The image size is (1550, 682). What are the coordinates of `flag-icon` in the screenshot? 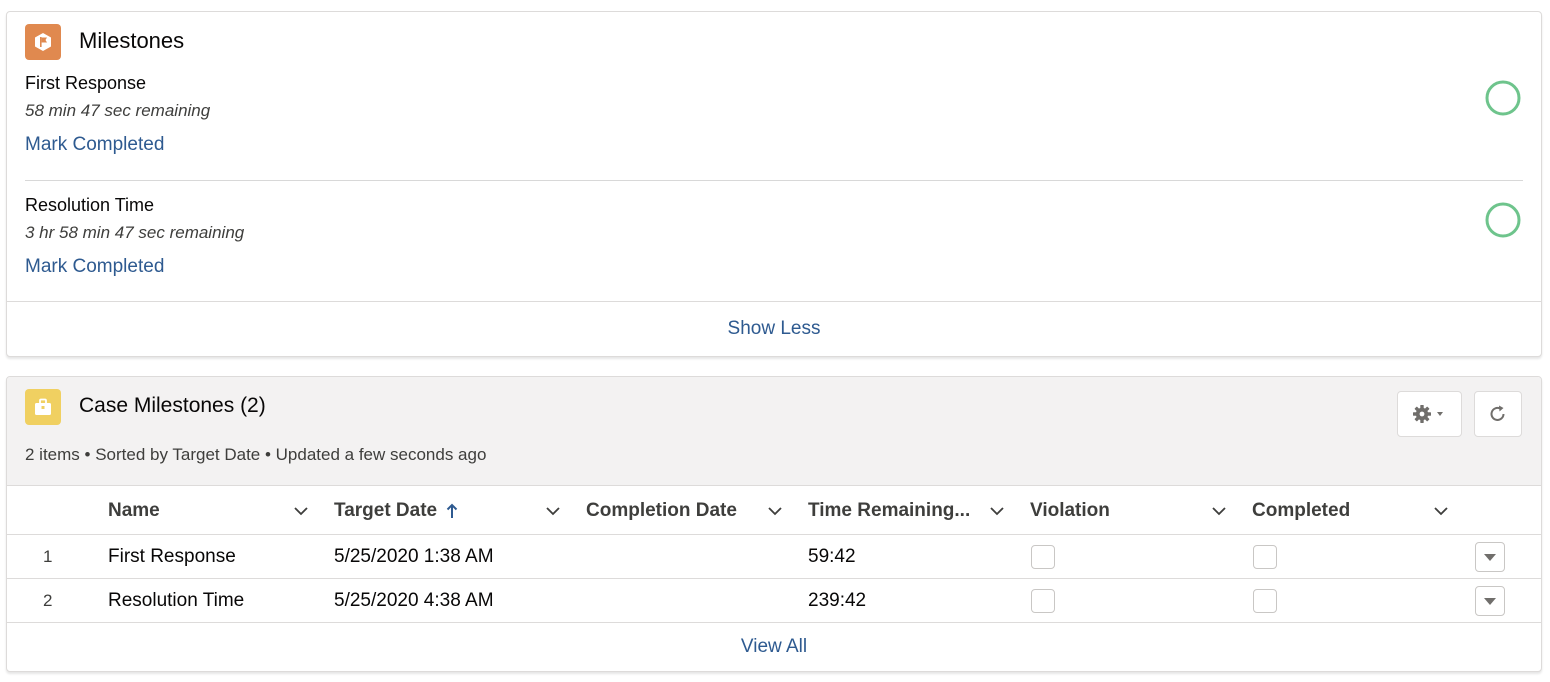 It's located at (43, 42).